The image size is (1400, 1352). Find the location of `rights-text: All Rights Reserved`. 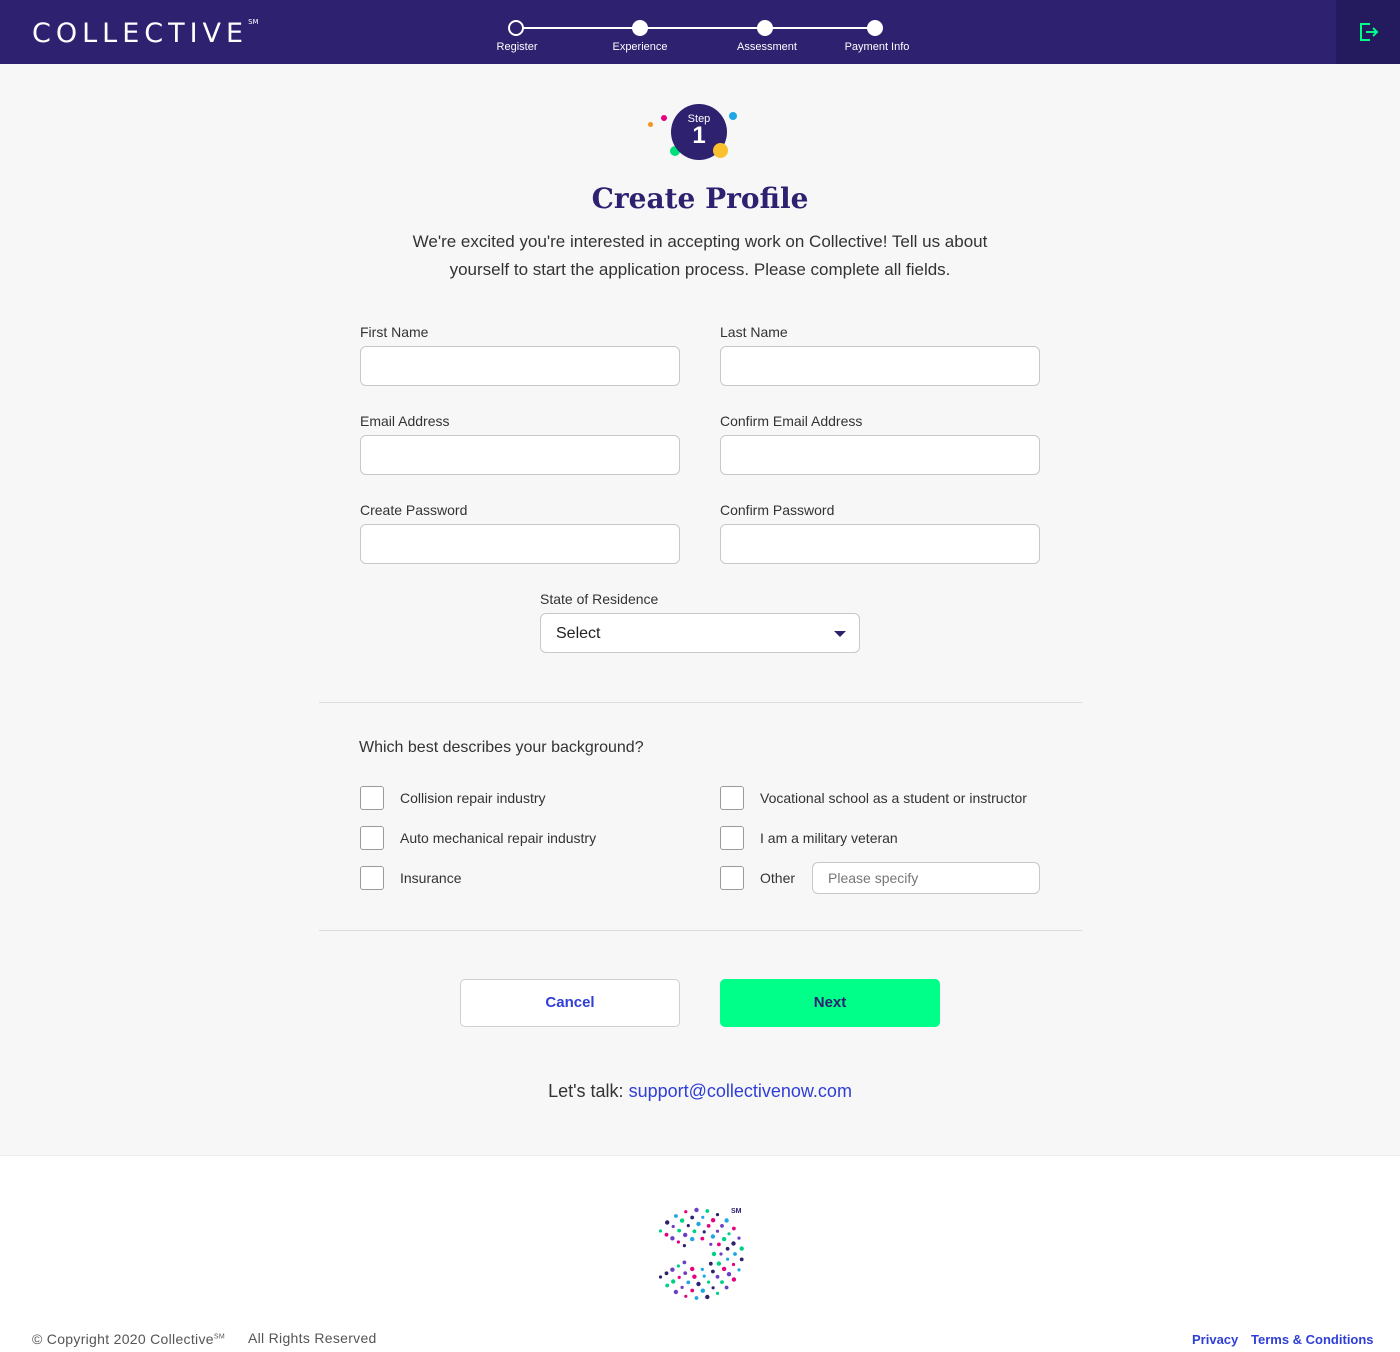

rights-text: All Rights Reserved is located at coordinates (312, 1338).